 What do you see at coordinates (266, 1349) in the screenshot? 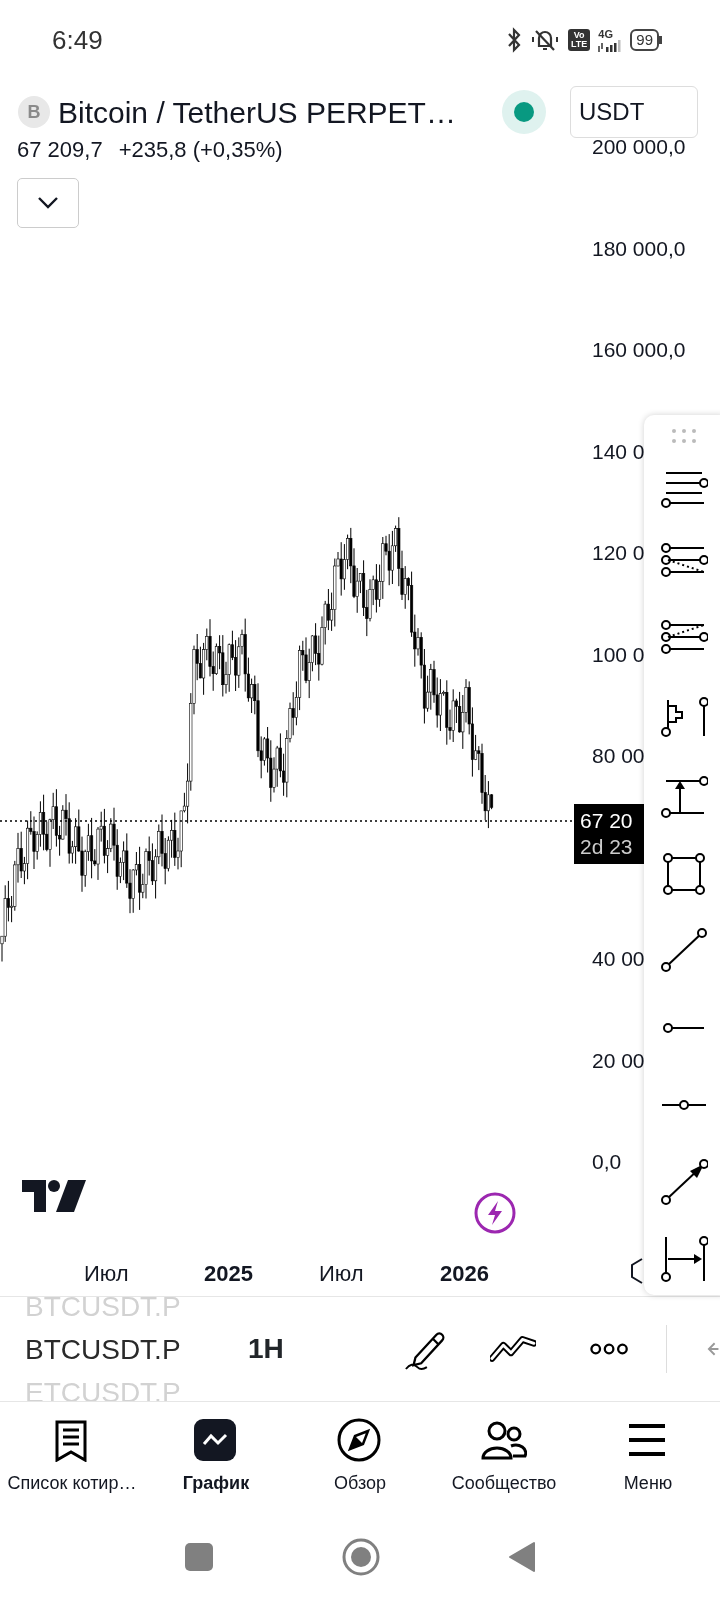
I see `interval-button: 1H` at bounding box center [266, 1349].